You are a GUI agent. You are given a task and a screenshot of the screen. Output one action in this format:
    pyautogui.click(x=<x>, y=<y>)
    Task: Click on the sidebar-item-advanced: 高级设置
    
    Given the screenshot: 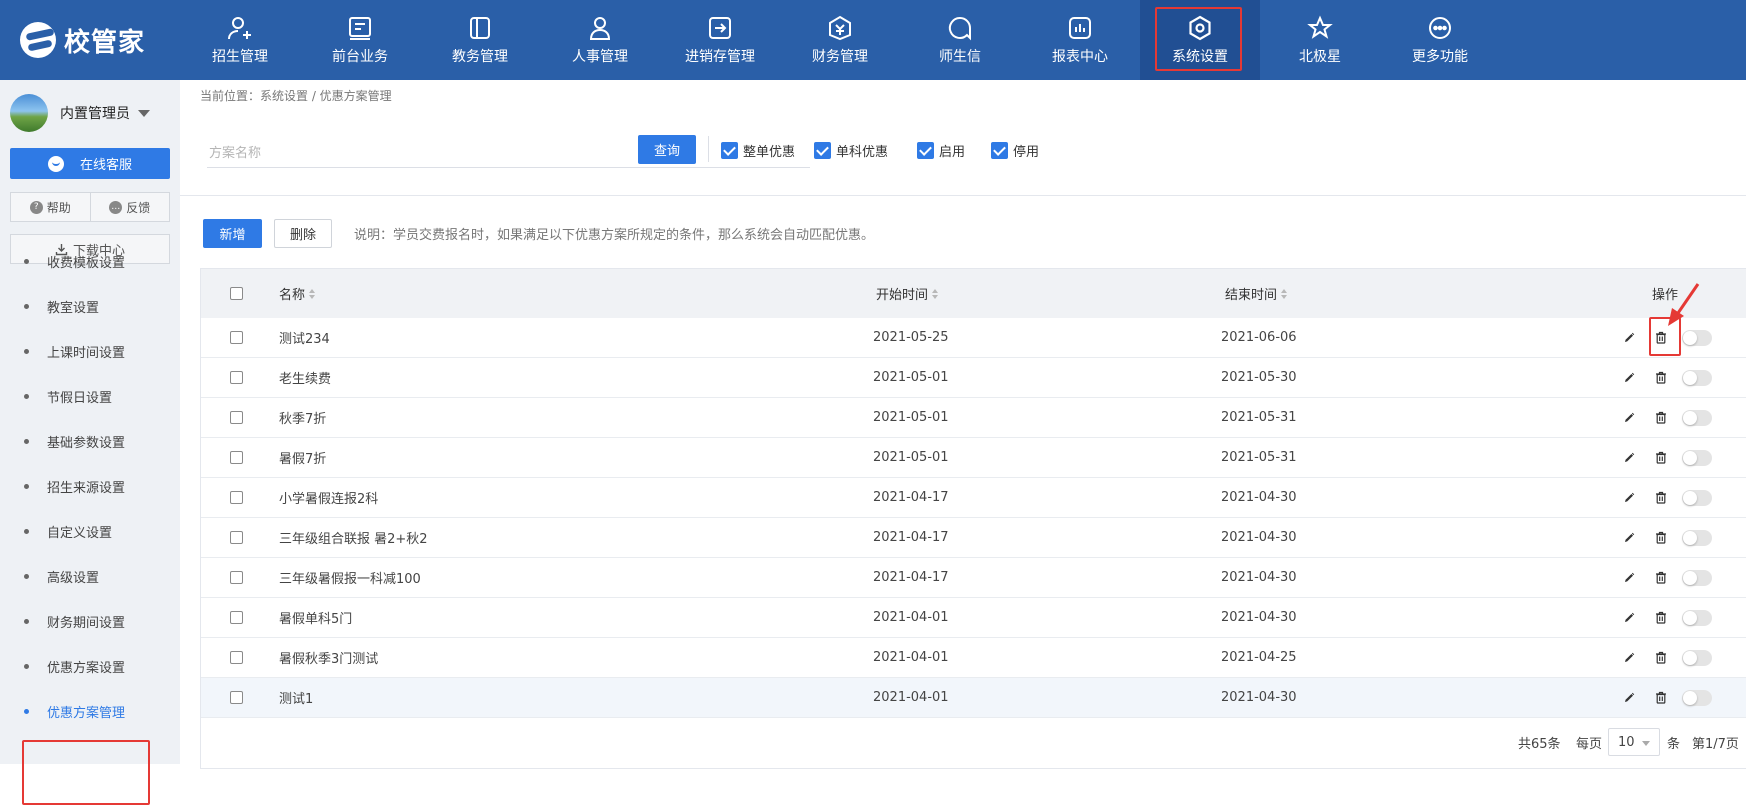 What is the action you would take?
    pyautogui.click(x=61, y=576)
    